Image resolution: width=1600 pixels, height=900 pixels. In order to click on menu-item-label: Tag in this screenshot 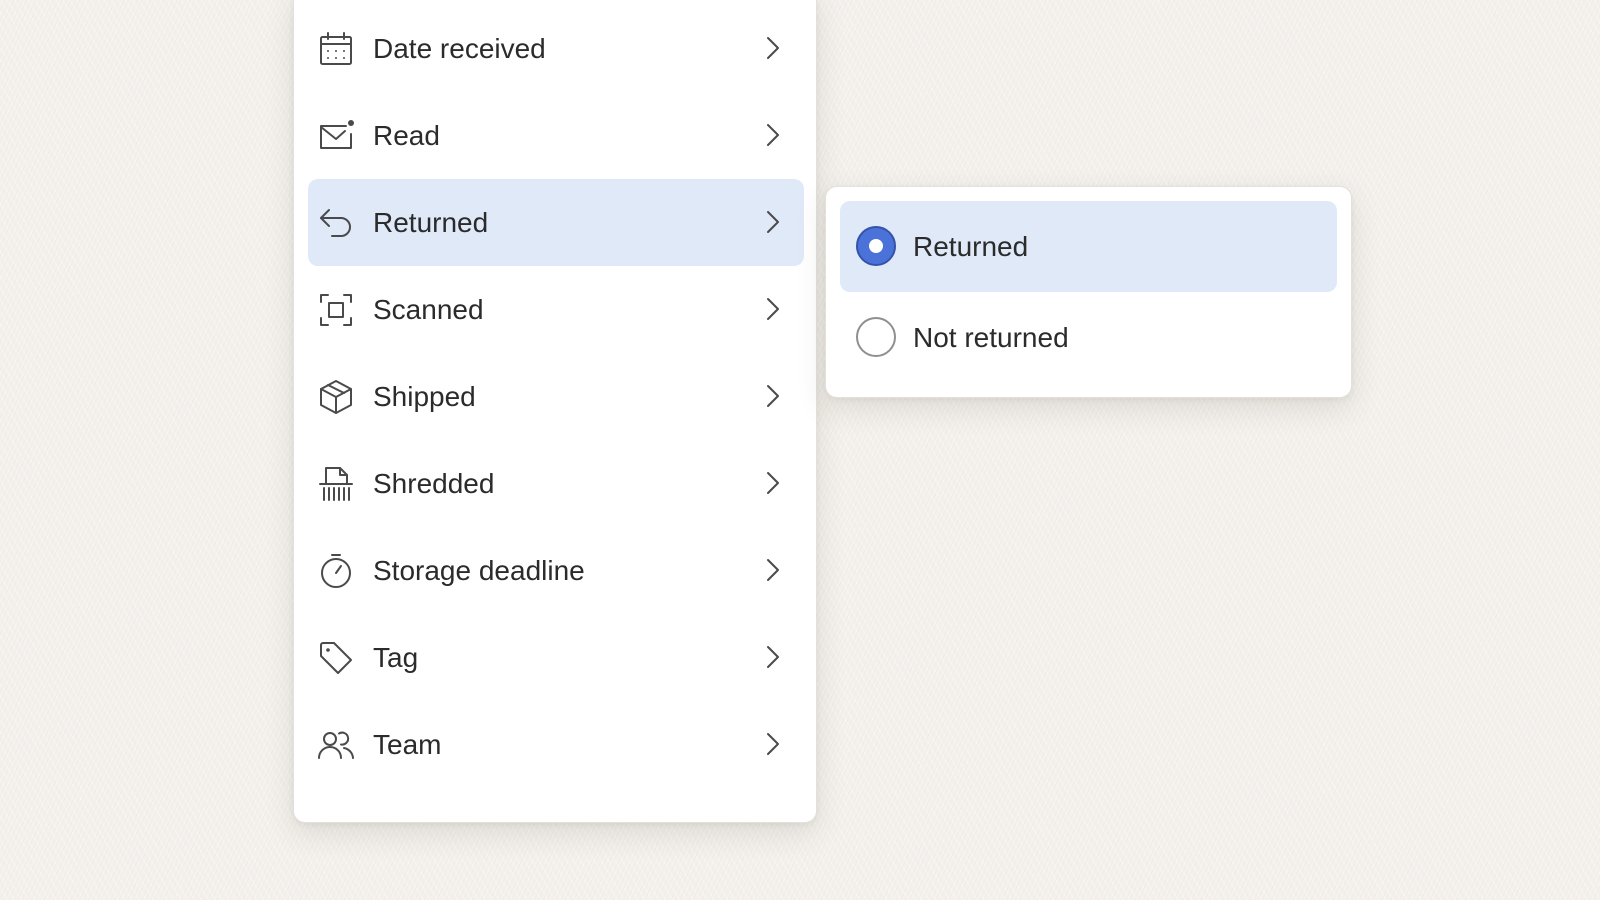, I will do `click(396, 657)`.